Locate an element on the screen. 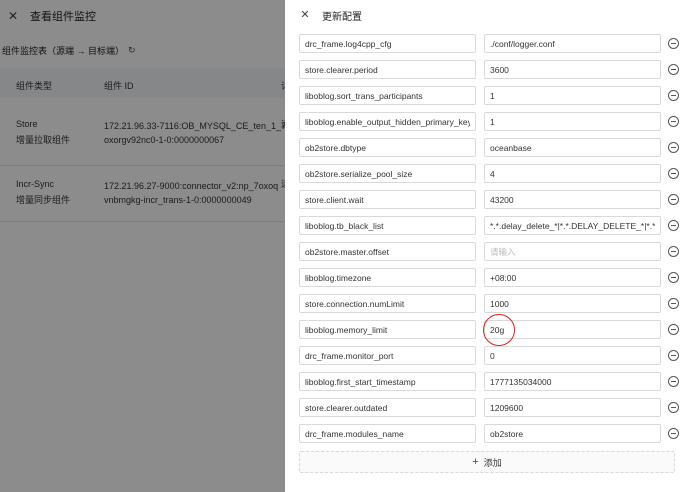 This screenshot has height=492, width=690. add-config-button: + 添加 is located at coordinates (487, 462).